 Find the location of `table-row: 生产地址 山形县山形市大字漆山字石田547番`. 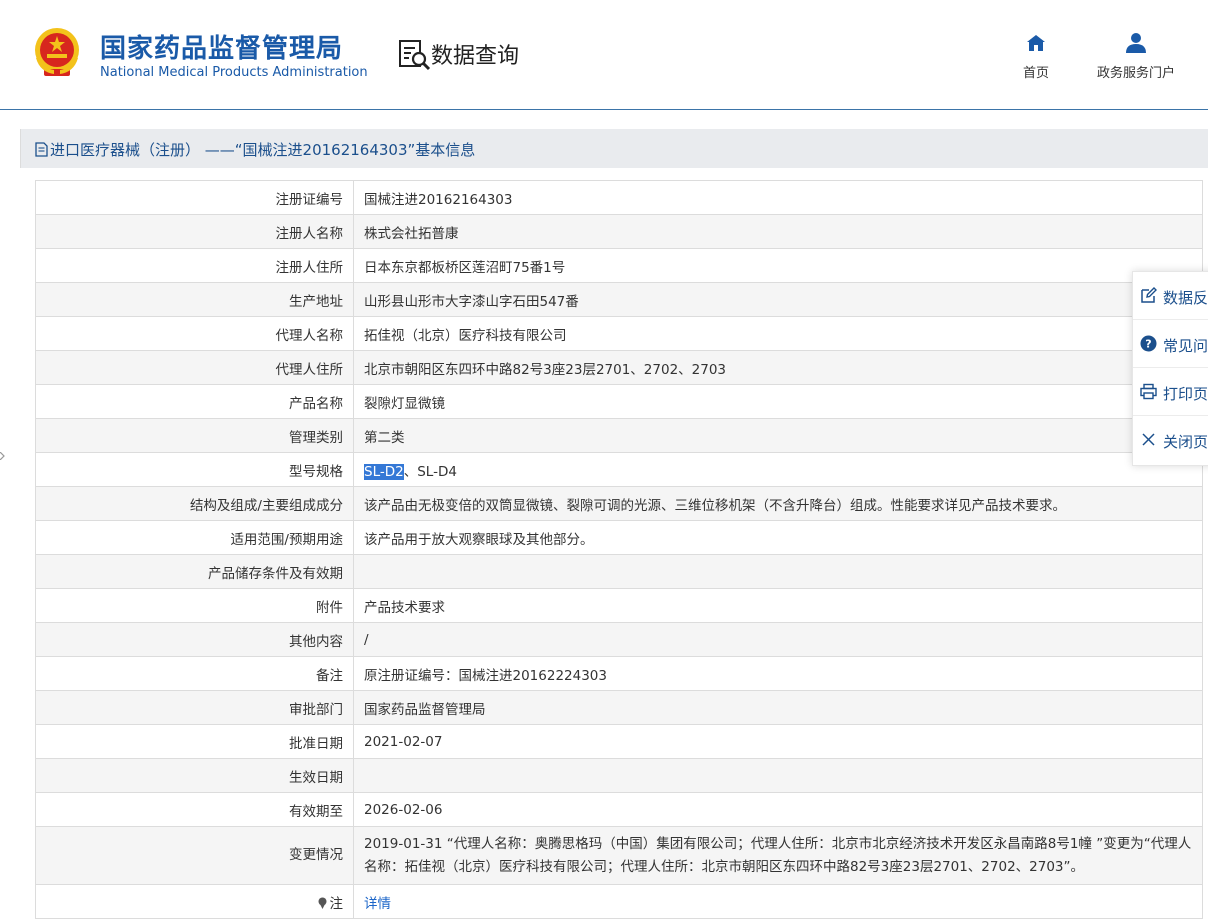

table-row: 生产地址 山形县山形市大字漆山字石田547番 is located at coordinates (619, 299).